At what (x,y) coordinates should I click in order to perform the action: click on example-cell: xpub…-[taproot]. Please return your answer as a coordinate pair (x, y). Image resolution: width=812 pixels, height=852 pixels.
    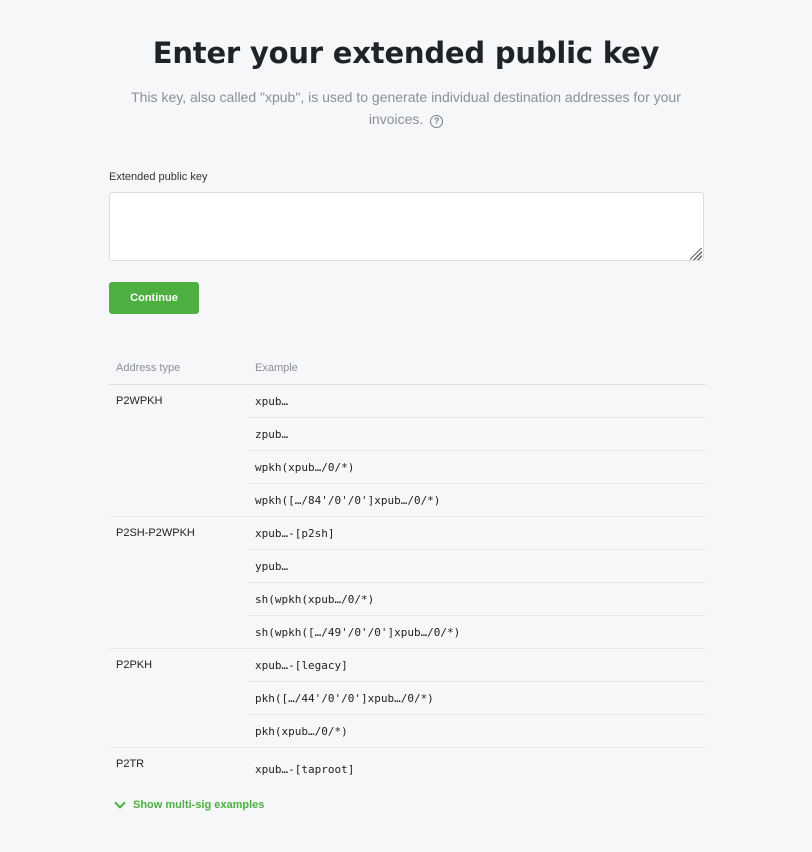
    Looking at the image, I should click on (477, 768).